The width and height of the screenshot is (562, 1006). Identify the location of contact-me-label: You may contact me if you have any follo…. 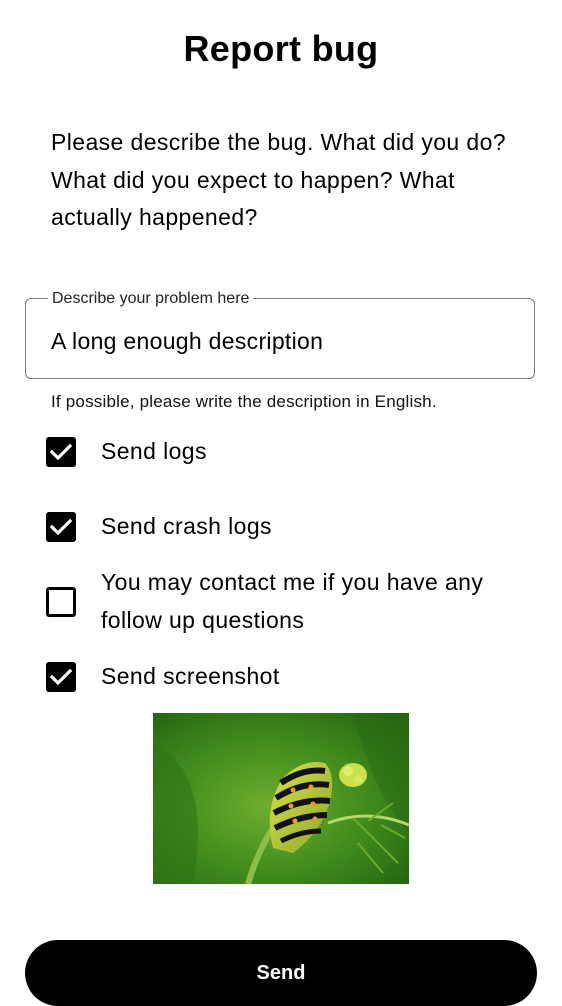
(292, 601).